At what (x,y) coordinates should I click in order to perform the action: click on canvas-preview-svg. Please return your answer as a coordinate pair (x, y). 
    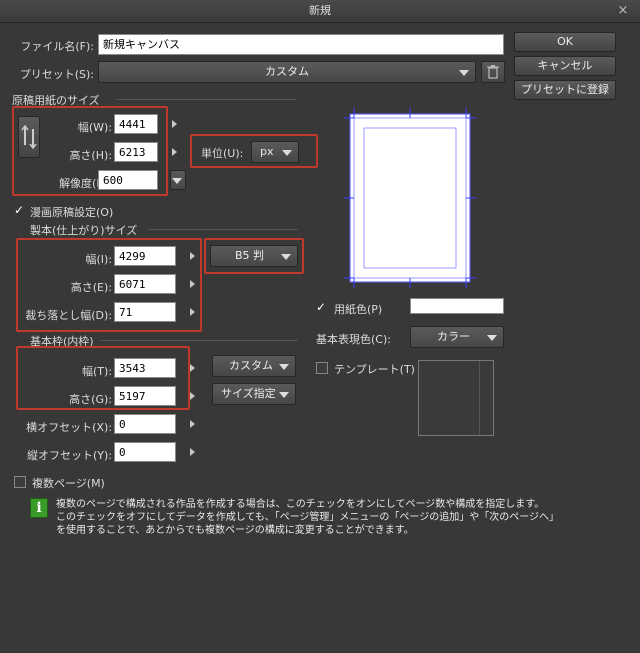
    Looking at the image, I should click on (410, 198).